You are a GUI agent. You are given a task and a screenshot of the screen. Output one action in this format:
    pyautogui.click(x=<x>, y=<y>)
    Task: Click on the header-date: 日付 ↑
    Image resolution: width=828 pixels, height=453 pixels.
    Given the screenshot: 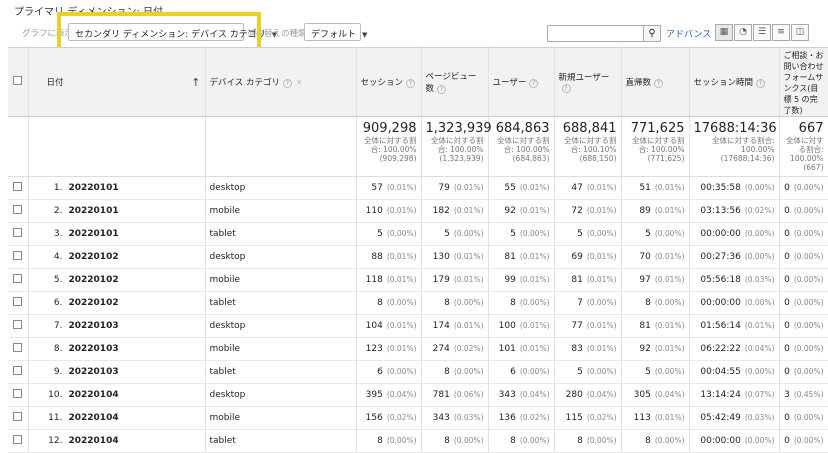 What is the action you would take?
    pyautogui.click(x=117, y=82)
    